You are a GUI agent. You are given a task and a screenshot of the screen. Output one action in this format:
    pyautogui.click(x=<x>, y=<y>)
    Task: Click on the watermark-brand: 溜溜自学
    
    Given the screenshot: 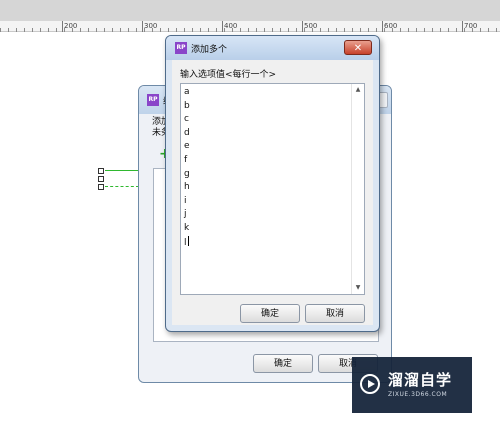 What is the action you would take?
    pyautogui.click(x=420, y=380)
    